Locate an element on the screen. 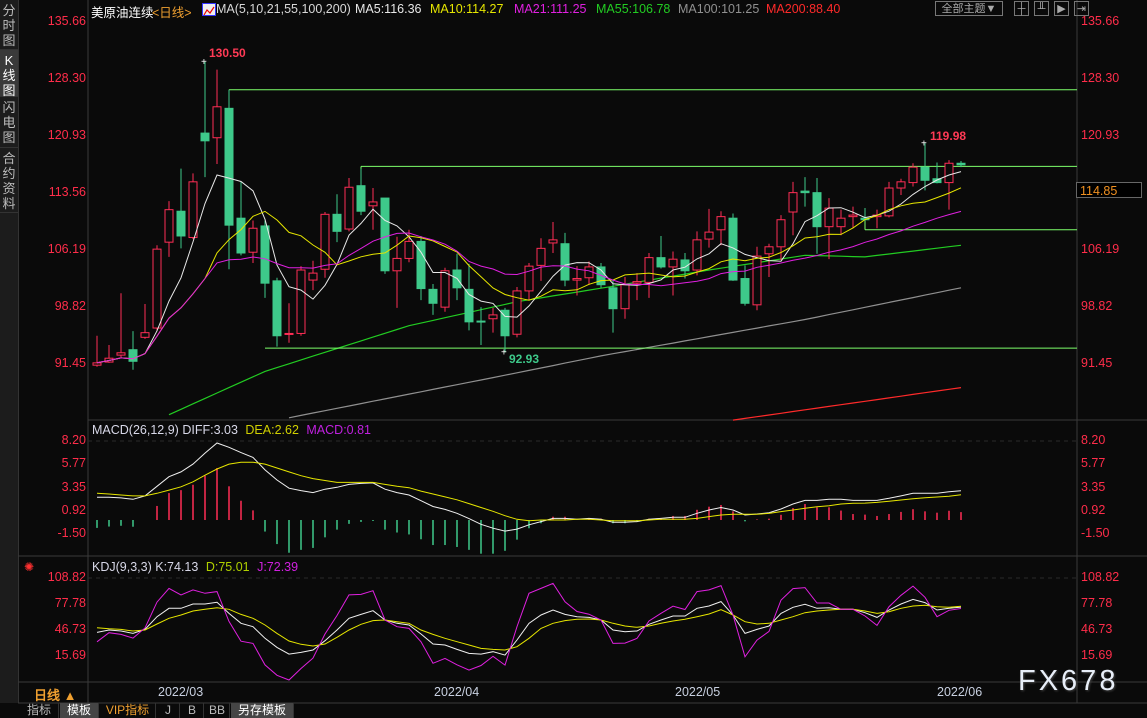 The image size is (1147, 718). ma200-line is located at coordinates (847, 404).